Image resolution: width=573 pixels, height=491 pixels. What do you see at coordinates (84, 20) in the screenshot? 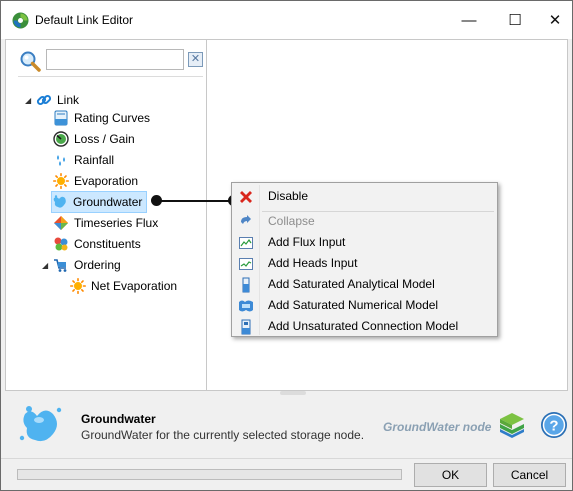
I see `window-title: Default Link Editor` at bounding box center [84, 20].